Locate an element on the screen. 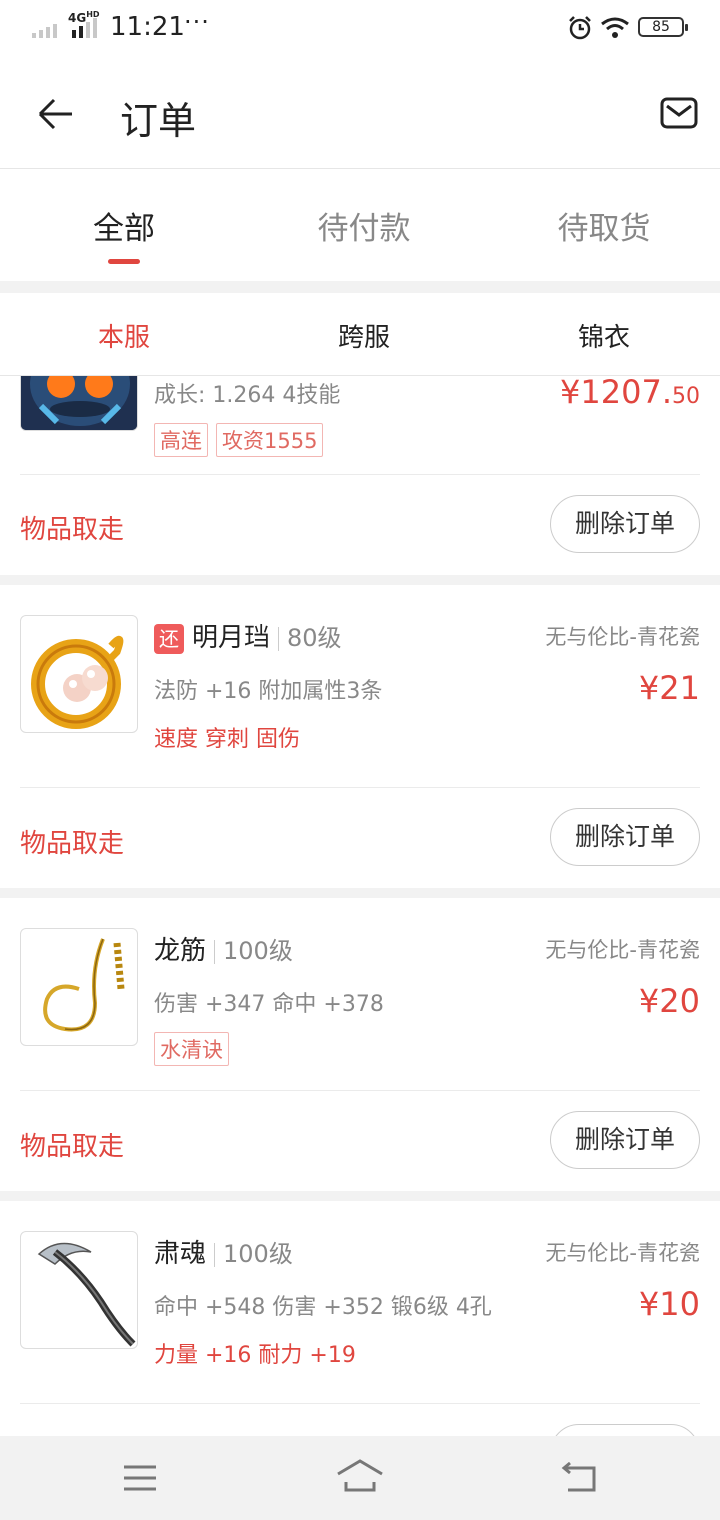  subtab-outfit: 锦衣 is located at coordinates (602, 335).